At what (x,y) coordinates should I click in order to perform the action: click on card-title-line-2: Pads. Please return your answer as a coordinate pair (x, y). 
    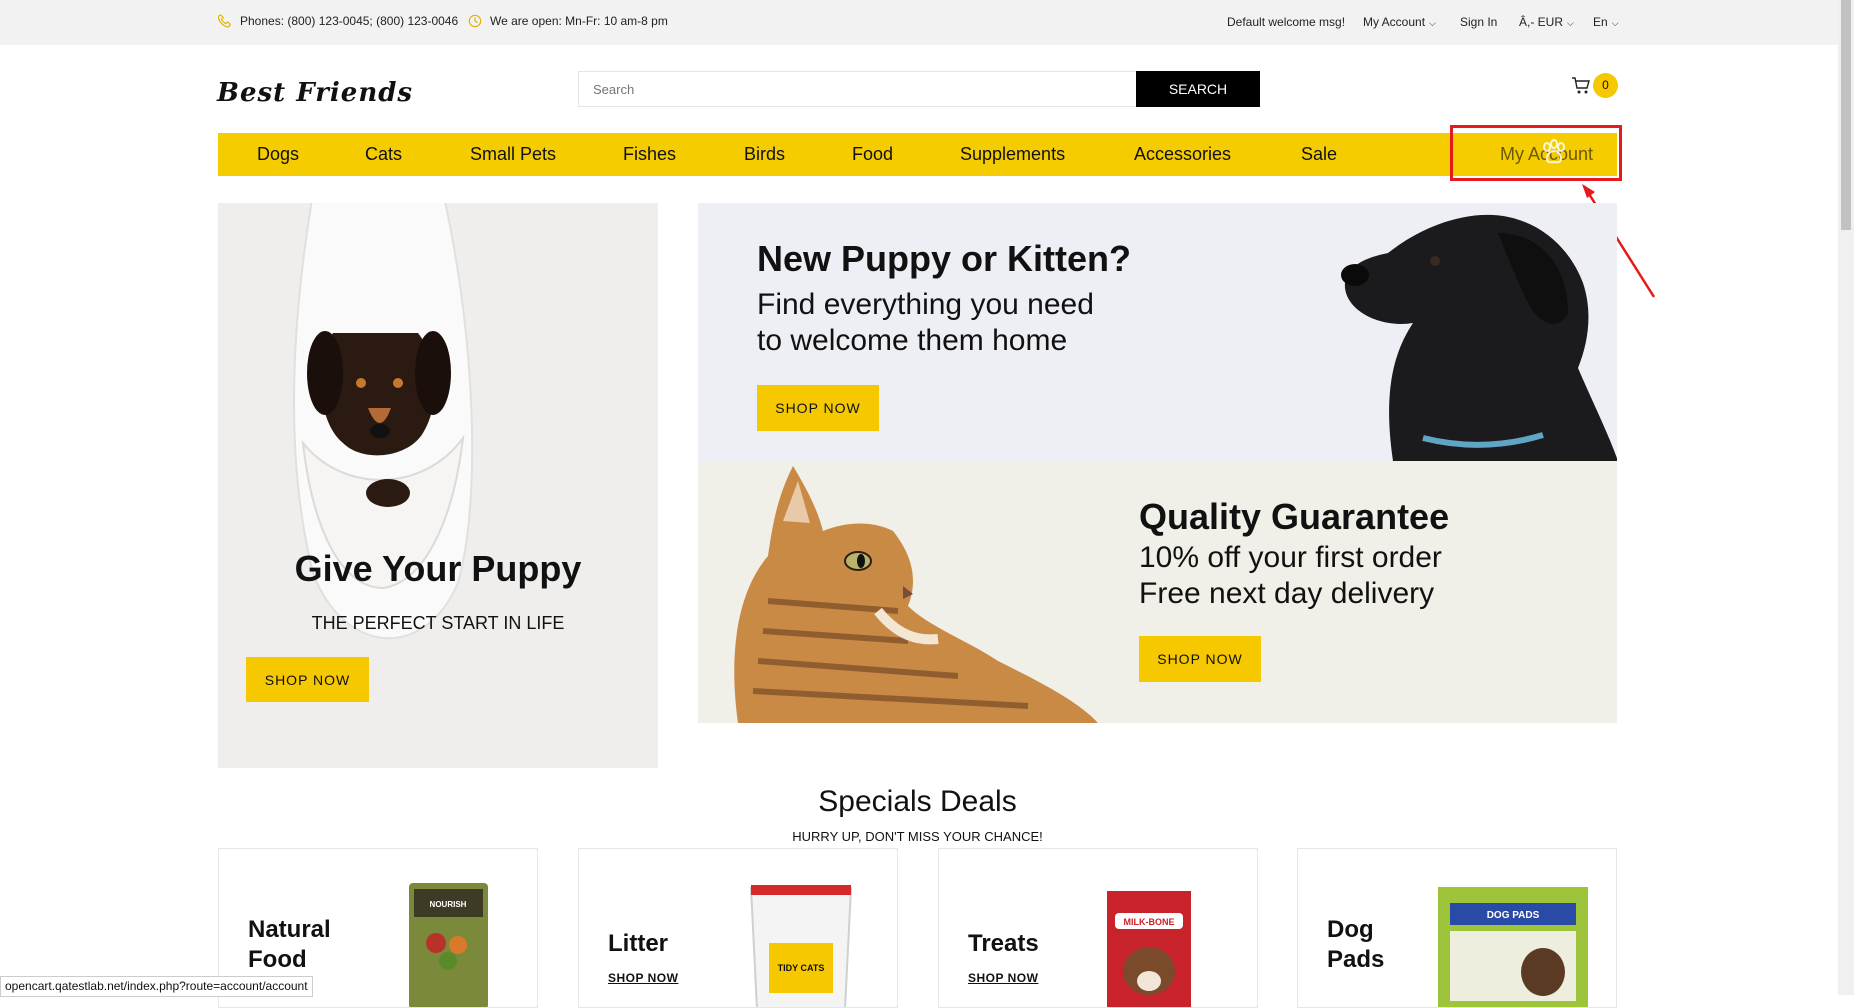
    Looking at the image, I should click on (1356, 959).